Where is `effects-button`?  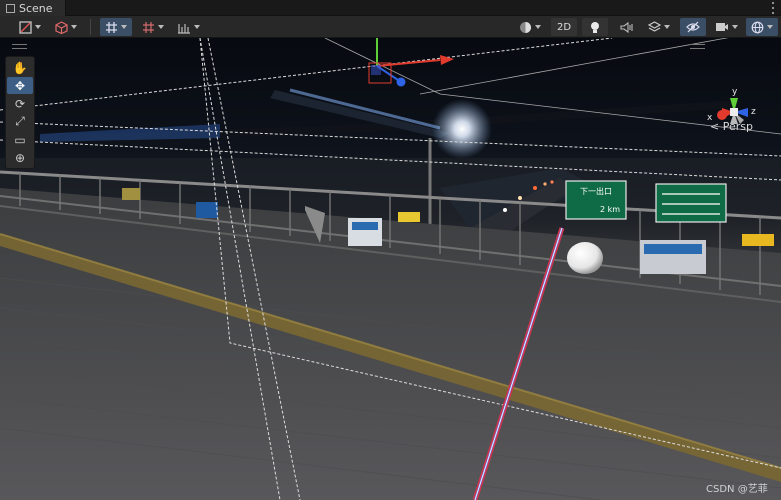
effects-button is located at coordinates (659, 27).